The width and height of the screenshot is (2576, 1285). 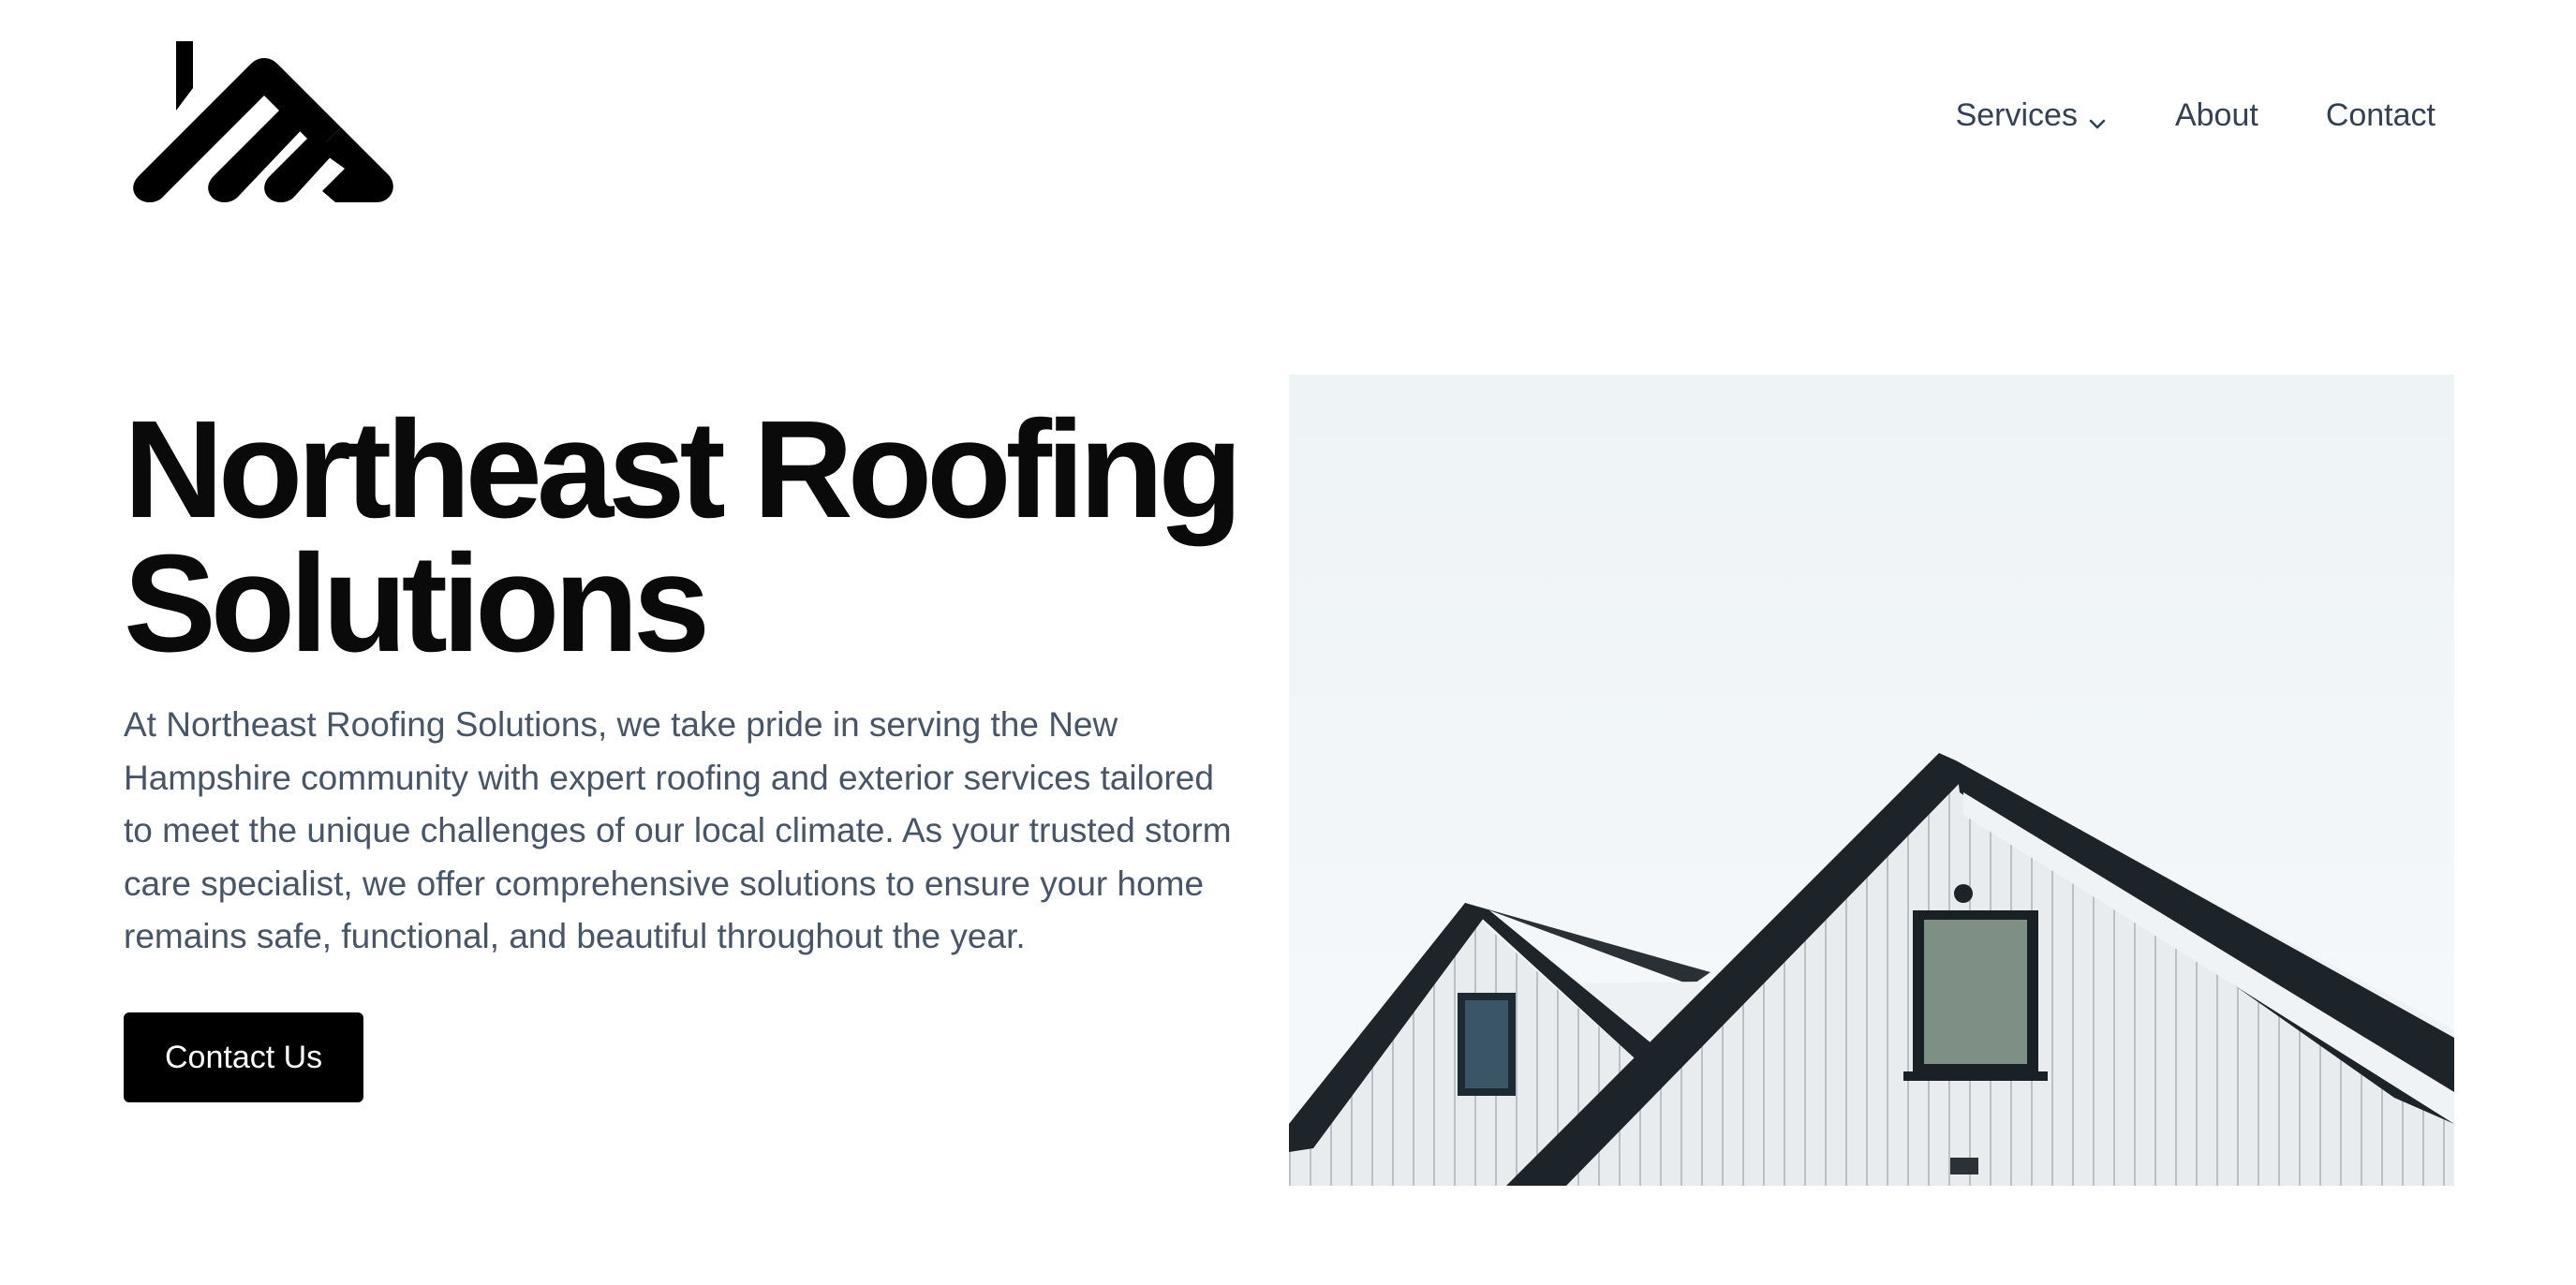 I want to click on nav-contact: Contact, so click(x=2381, y=115).